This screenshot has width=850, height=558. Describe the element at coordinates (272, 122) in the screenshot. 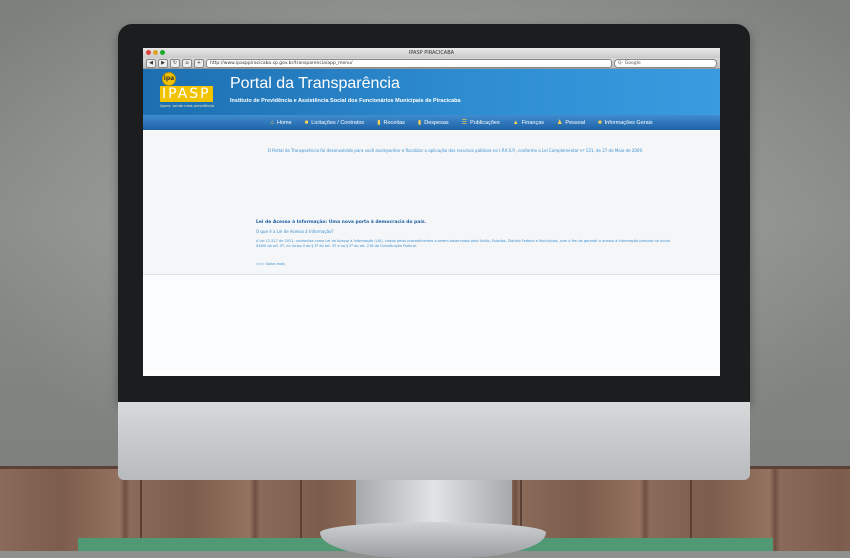

I see `home-icon: ⌂` at that location.